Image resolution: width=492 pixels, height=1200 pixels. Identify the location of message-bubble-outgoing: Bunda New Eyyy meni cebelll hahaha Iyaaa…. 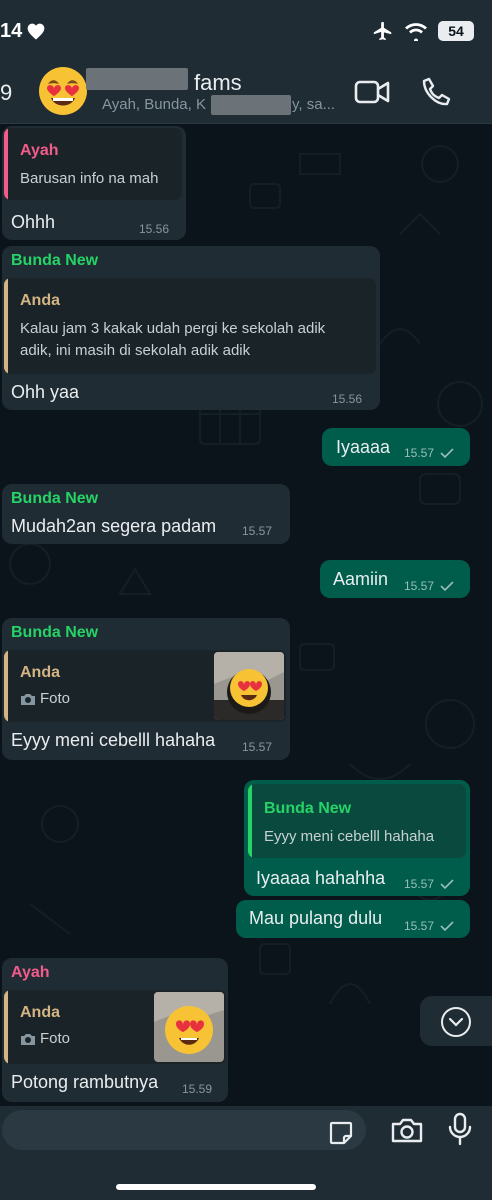
(357, 838).